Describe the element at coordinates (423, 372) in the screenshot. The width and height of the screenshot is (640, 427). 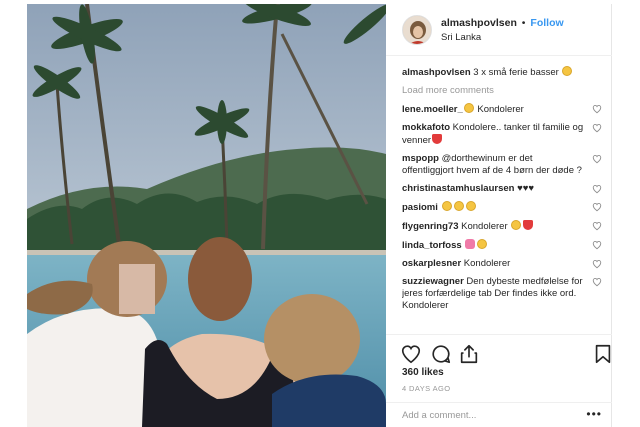
I see `like-count: 360 likes` at that location.